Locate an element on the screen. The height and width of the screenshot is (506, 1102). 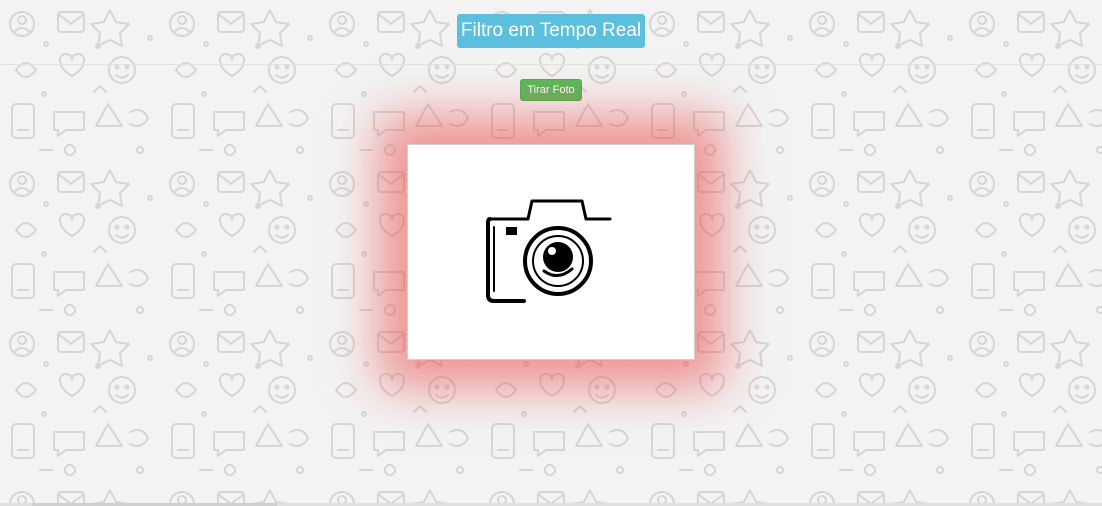
camera-icon is located at coordinates (549, 251).